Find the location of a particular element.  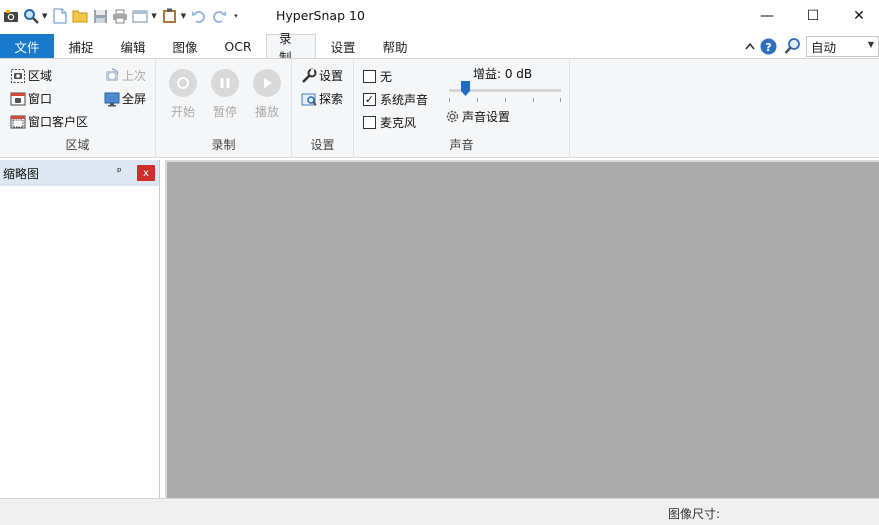

tab-help: 帮助 is located at coordinates (395, 46).